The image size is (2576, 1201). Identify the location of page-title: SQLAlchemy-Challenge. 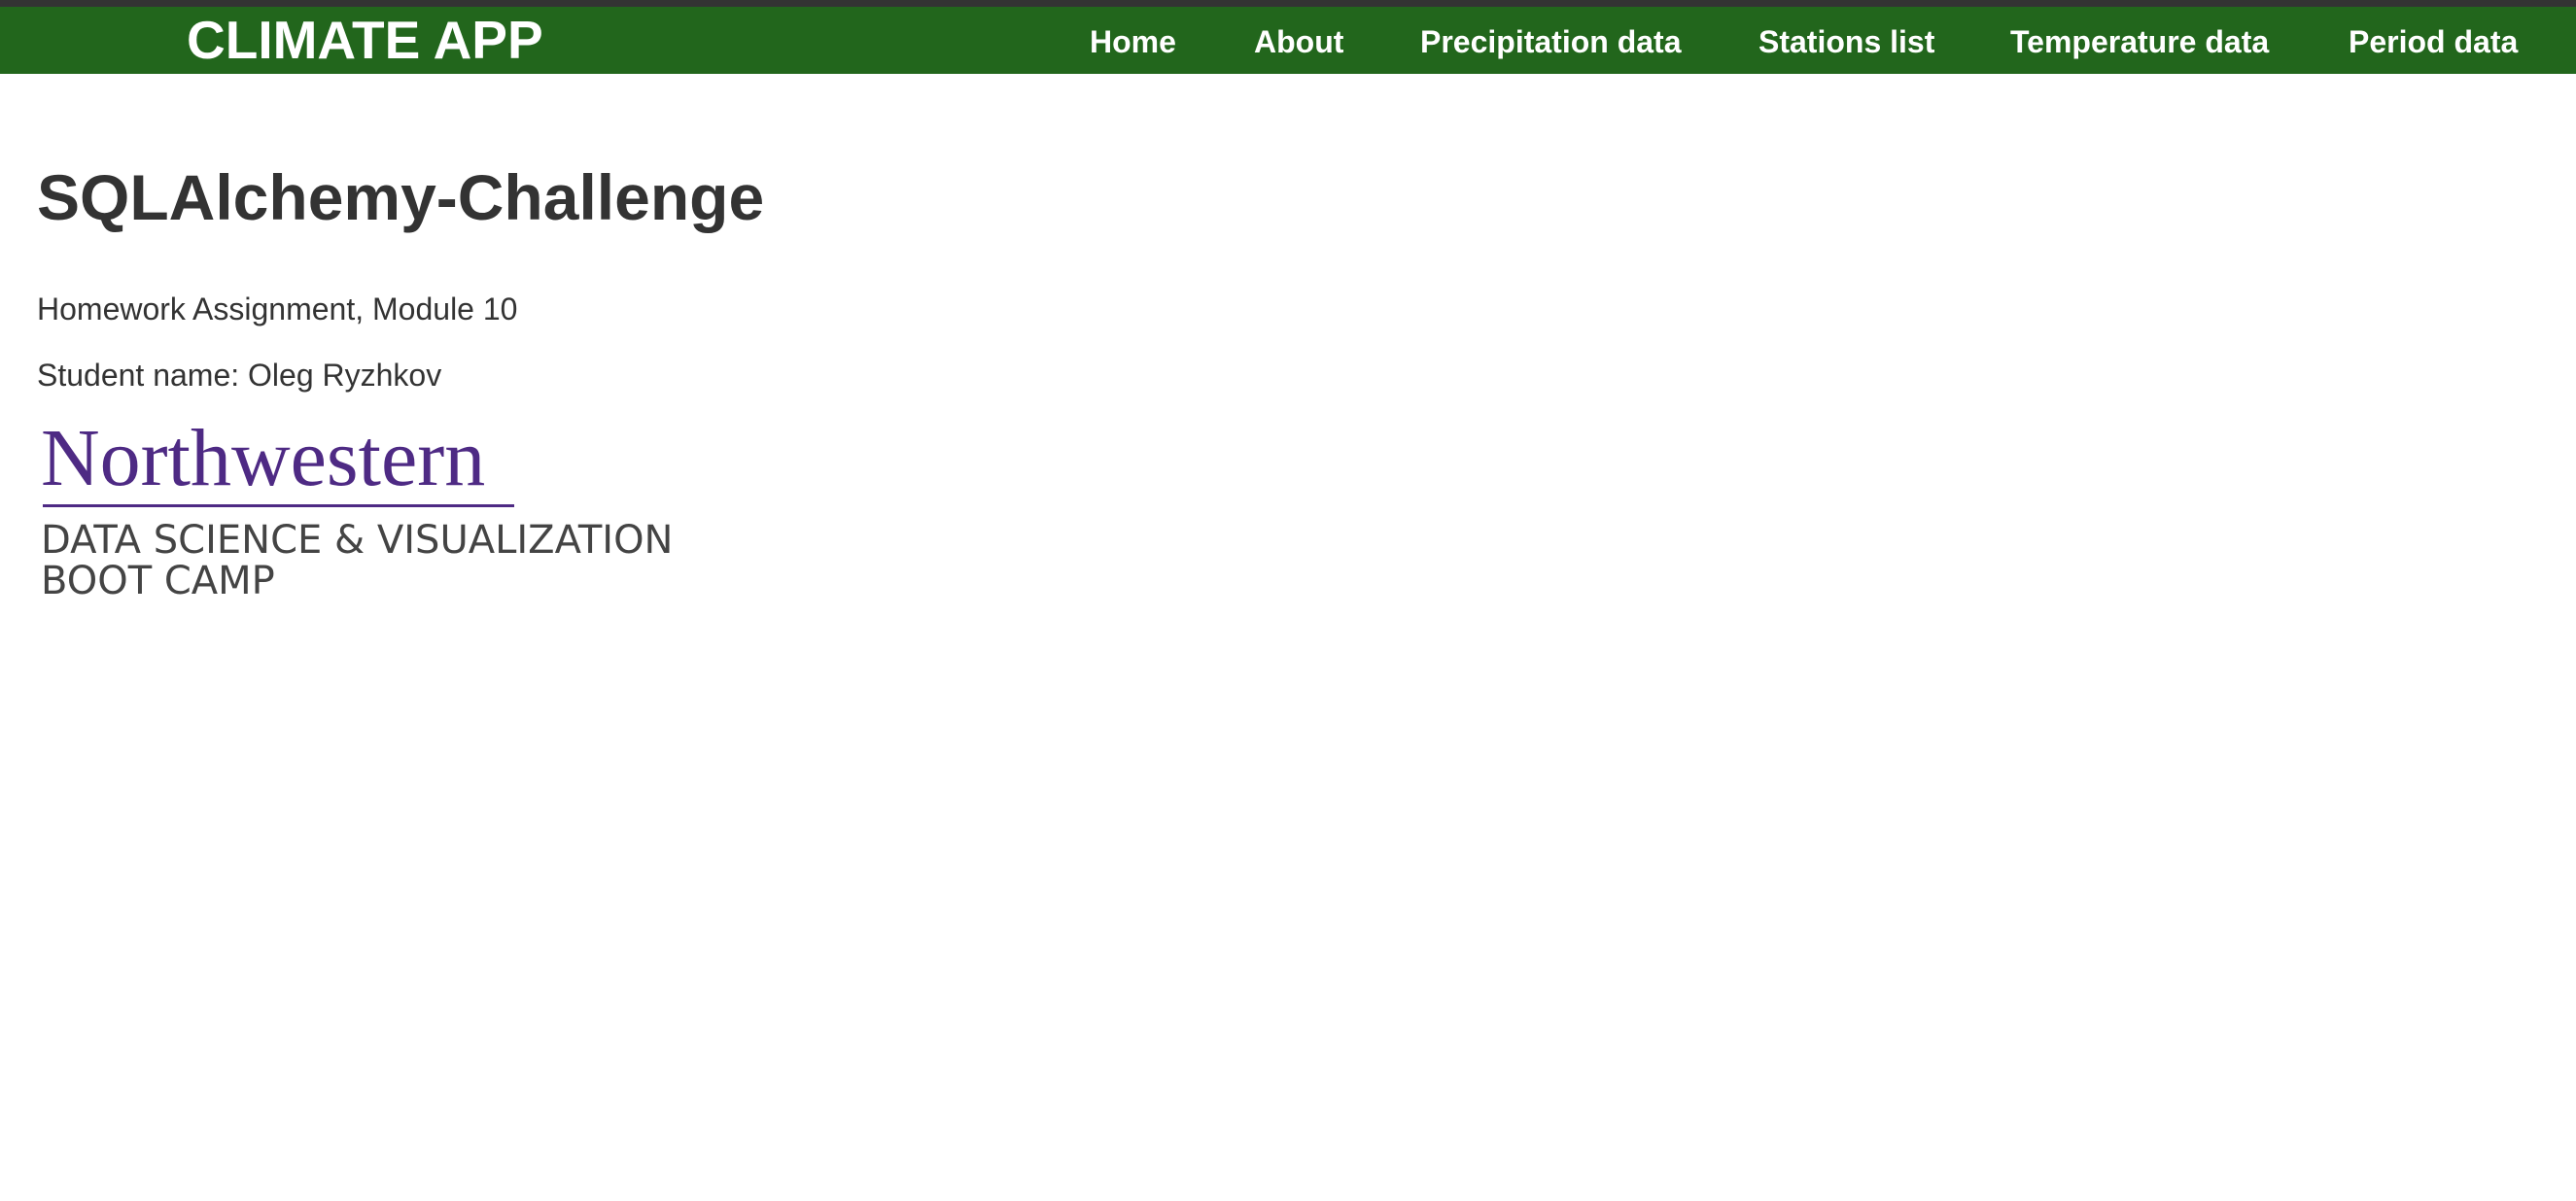
(401, 197).